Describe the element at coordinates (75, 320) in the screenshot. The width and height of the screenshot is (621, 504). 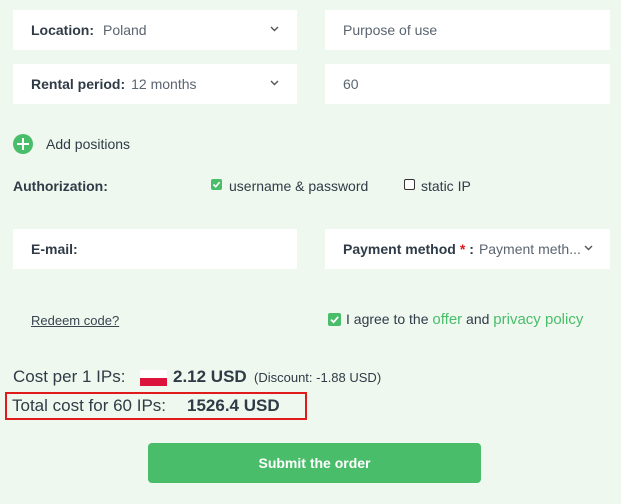
I see `redeem-code-link: Redeem code?` at that location.